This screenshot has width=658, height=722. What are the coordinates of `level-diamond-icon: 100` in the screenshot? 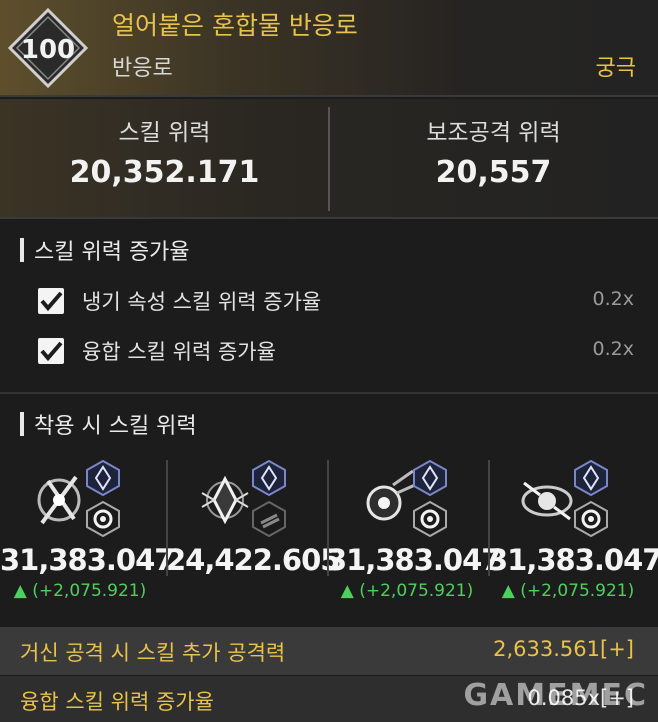 It's located at (48, 48).